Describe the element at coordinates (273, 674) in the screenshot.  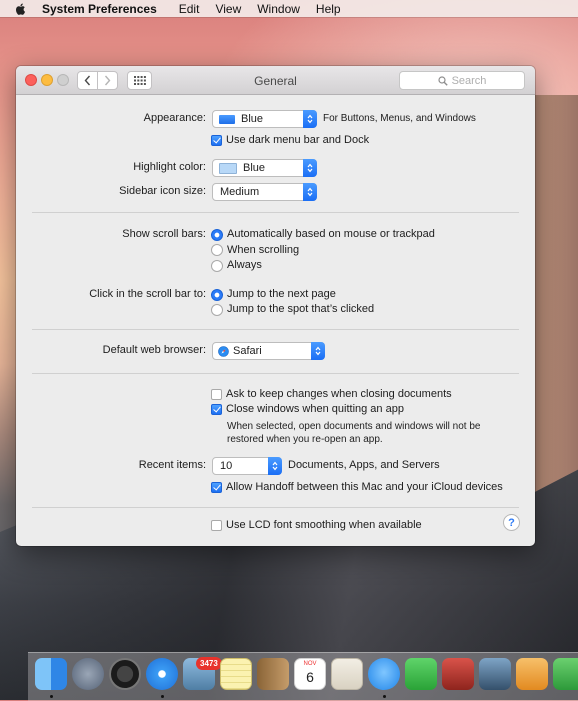
I see `contacts-icon` at that location.